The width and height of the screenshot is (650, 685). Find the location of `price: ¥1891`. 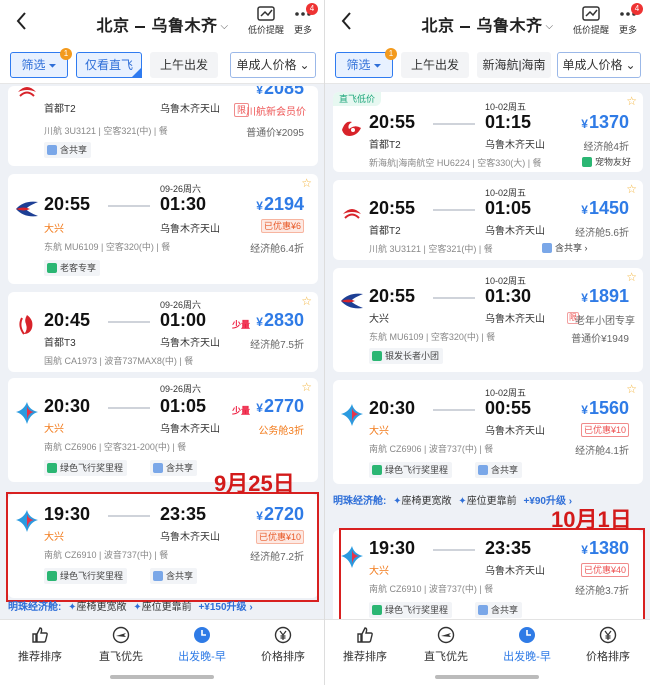

price: ¥1891 is located at coordinates (605, 296).